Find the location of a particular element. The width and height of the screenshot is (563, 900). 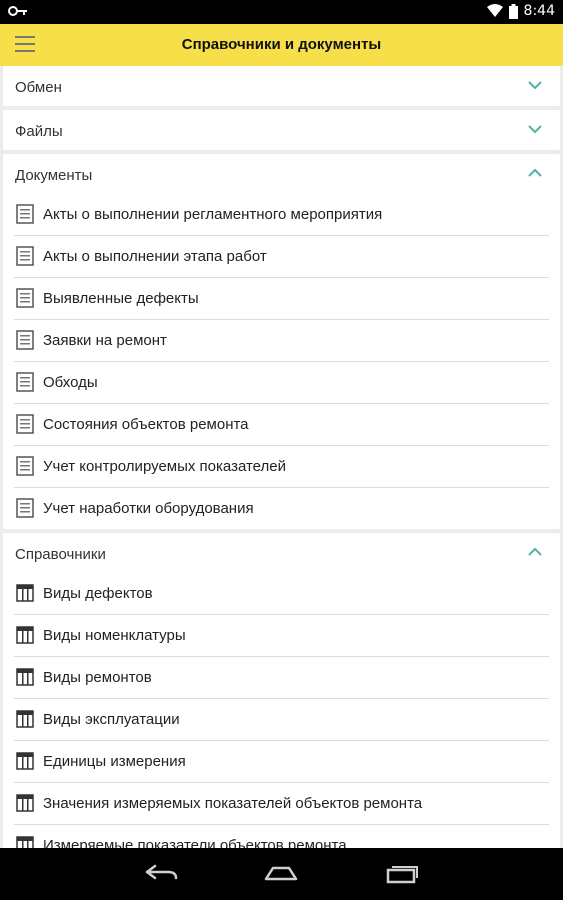

list-item: Единицы измерения is located at coordinates (281, 762).